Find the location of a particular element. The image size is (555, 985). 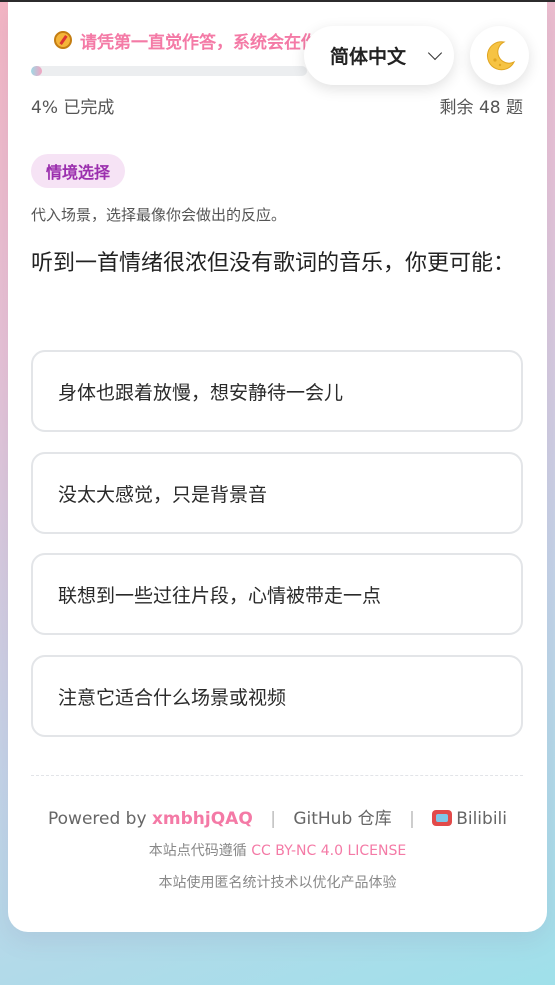

compass-icon is located at coordinates (63, 40).